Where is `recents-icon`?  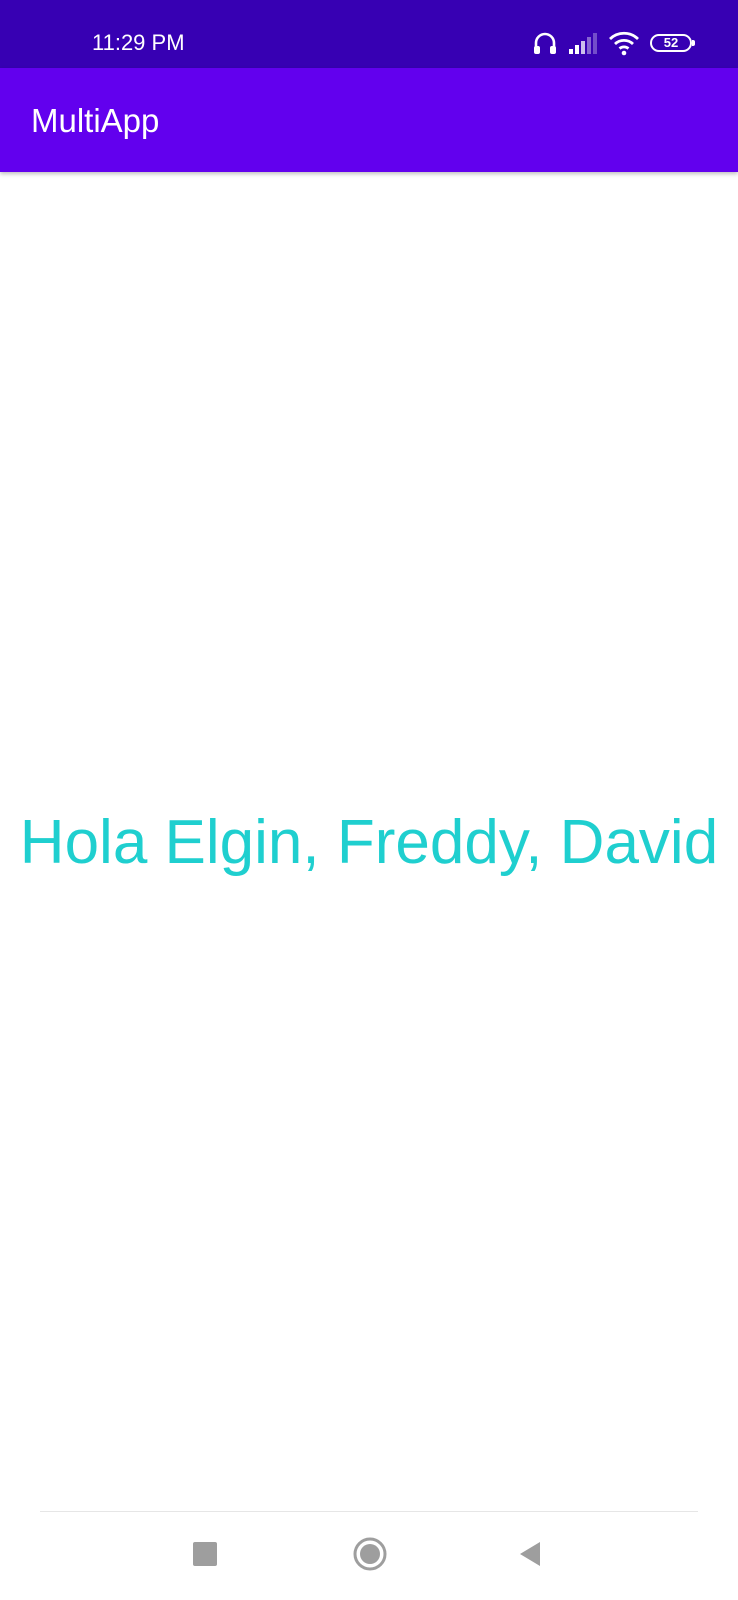
recents-icon is located at coordinates (205, 1556).